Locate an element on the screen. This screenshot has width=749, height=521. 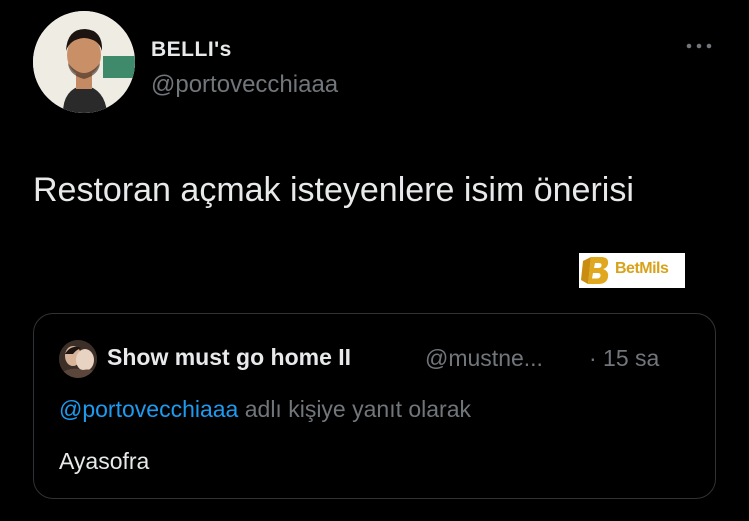
quoted-author-avatar is located at coordinates (78, 359).